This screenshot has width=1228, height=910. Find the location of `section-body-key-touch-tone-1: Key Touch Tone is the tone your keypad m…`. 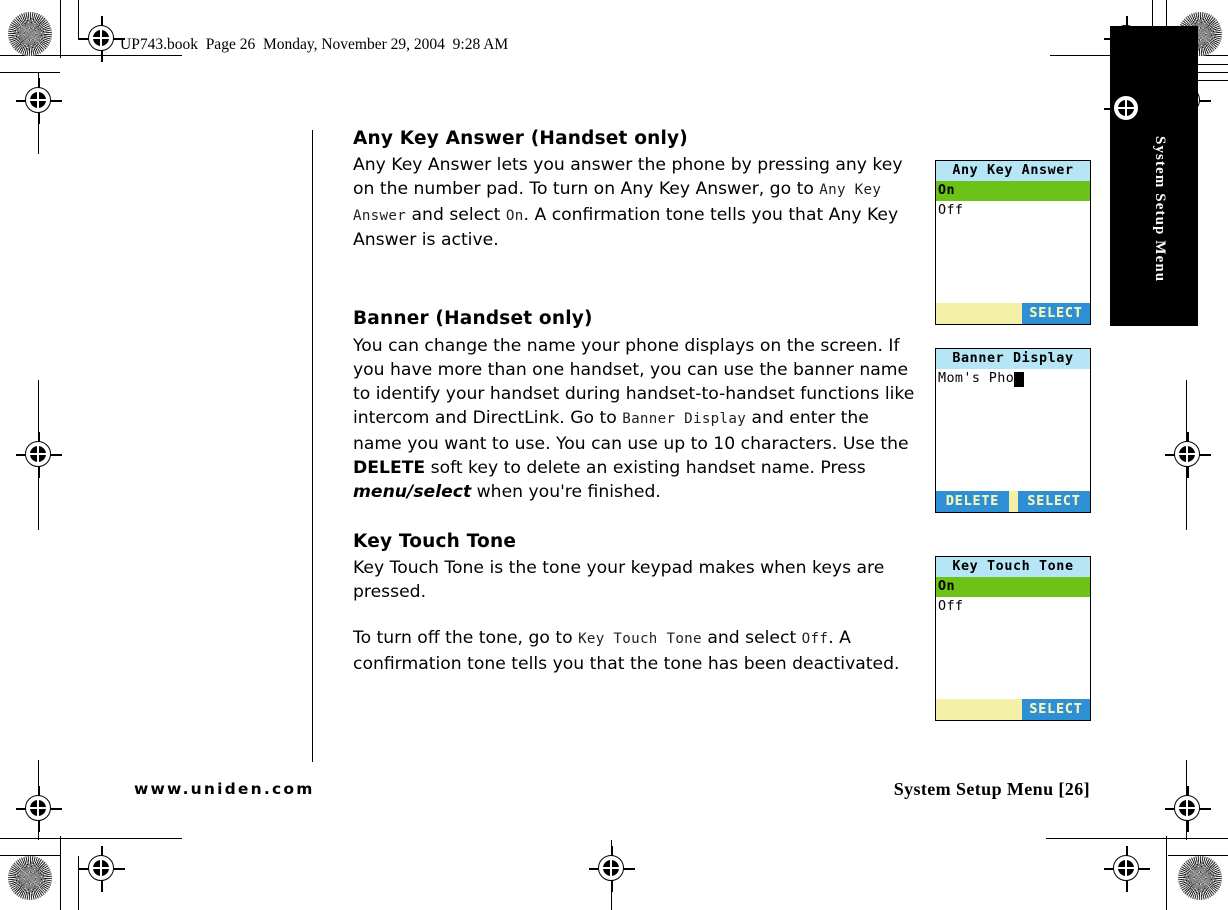

section-body-key-touch-tone-1: Key Touch Tone is the tone your keypad m… is located at coordinates (638, 580).